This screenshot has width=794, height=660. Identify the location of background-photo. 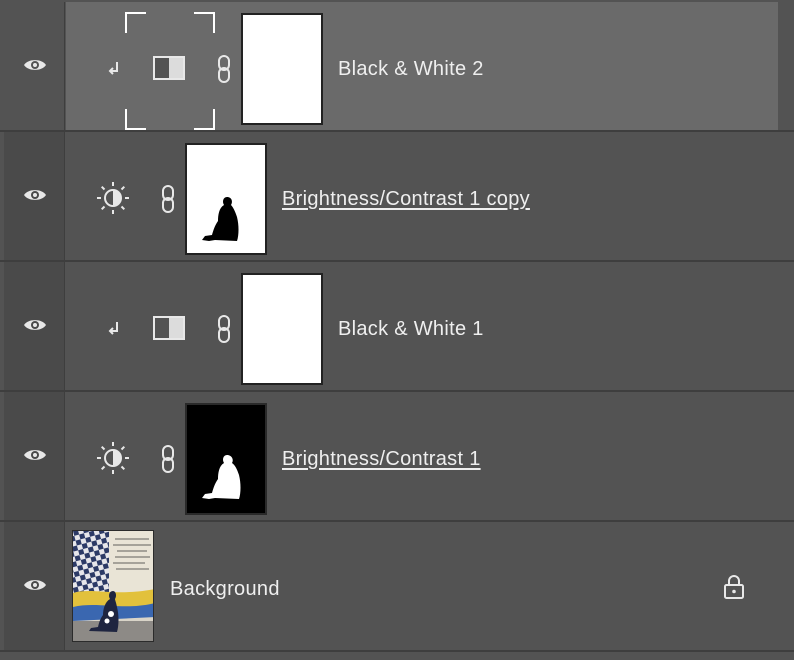
(113, 586).